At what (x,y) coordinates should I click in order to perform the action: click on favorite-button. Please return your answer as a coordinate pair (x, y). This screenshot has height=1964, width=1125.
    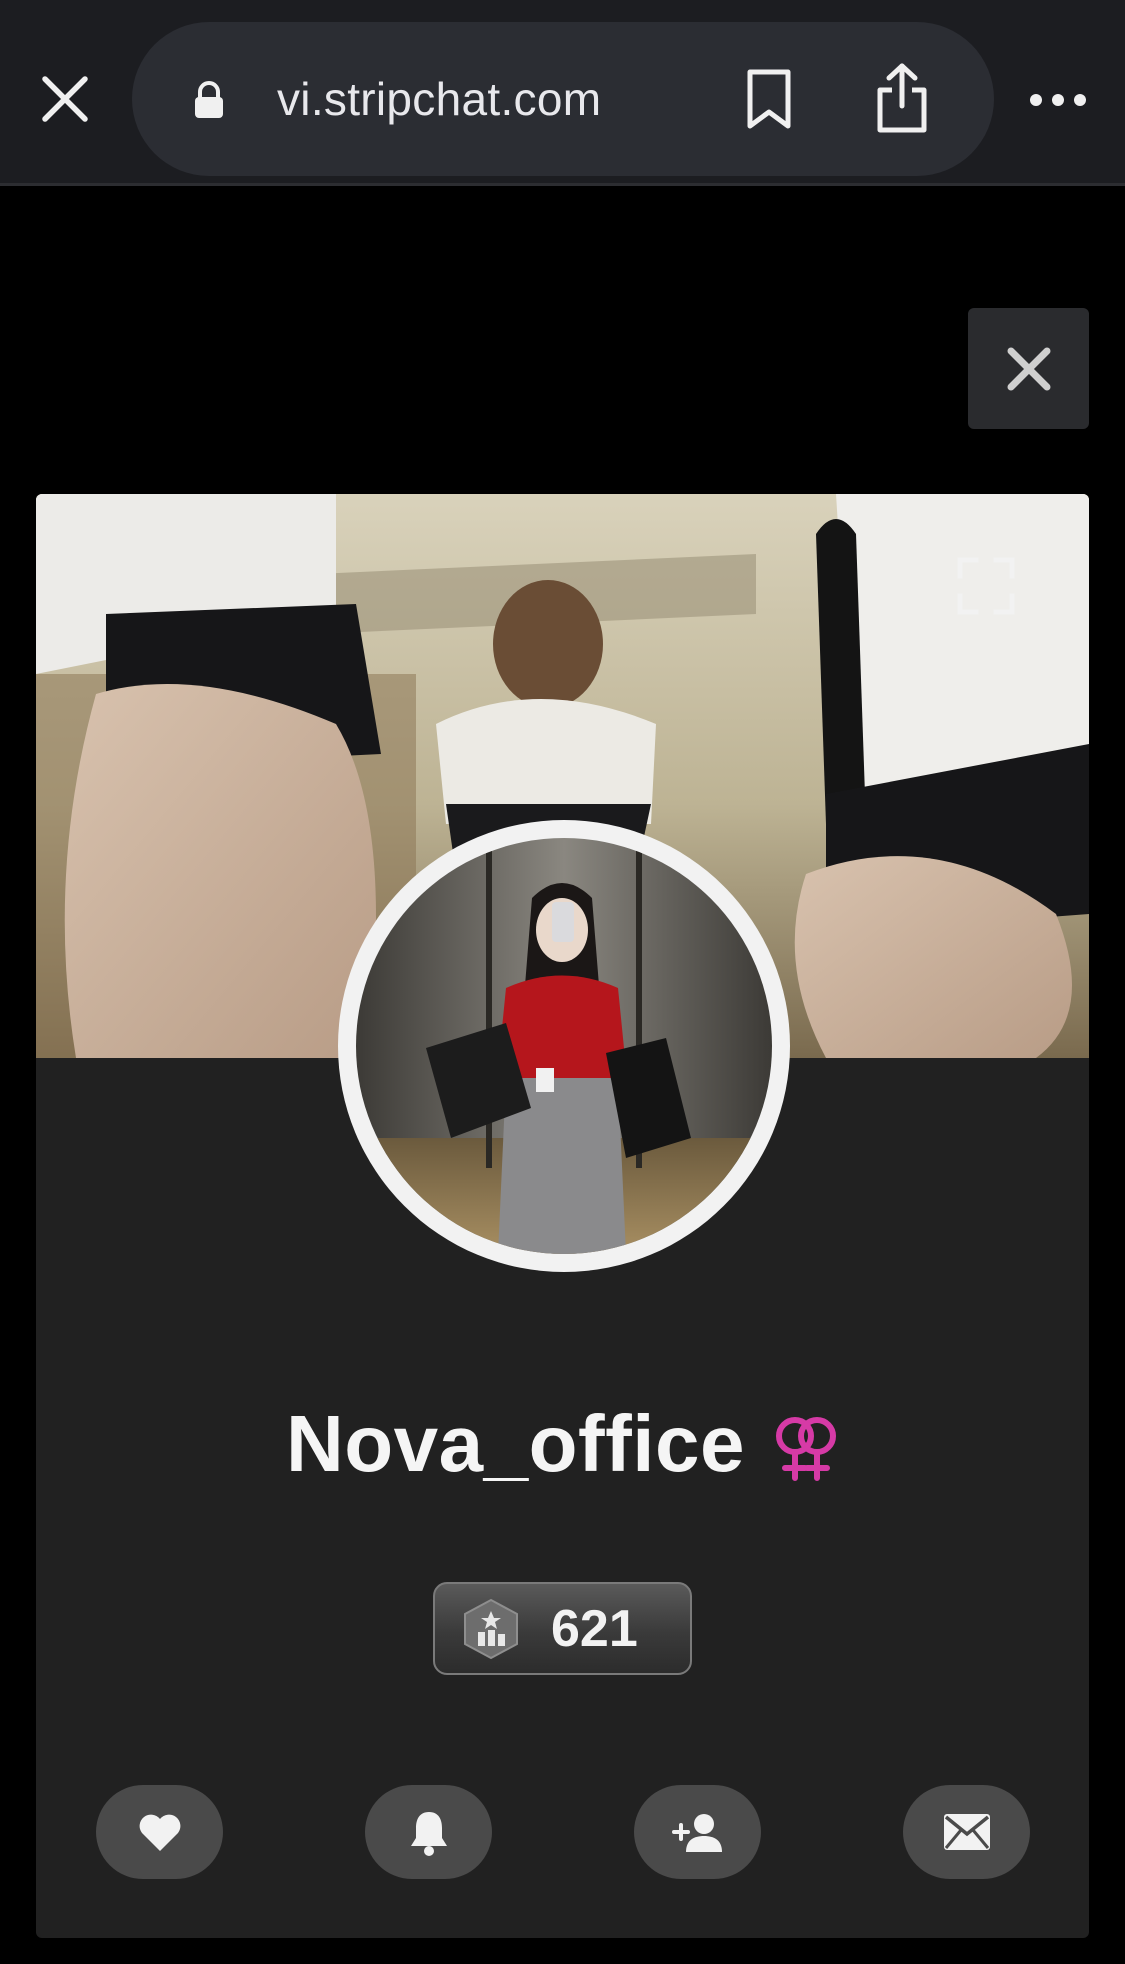
    Looking at the image, I should click on (159, 1832).